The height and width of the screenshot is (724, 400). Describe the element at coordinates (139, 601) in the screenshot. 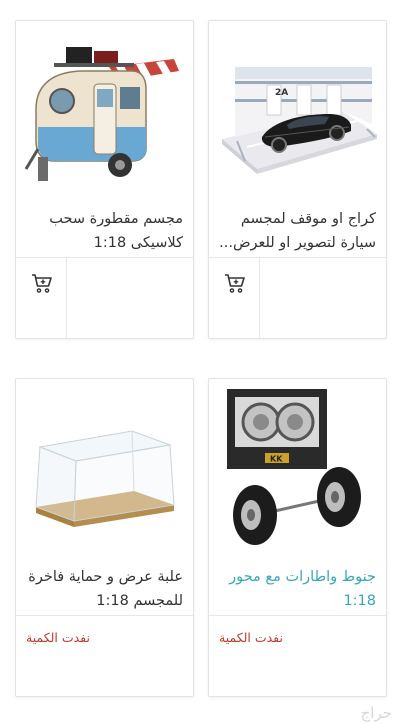

I see `product-title-line2: للمجسم 1:18` at that location.